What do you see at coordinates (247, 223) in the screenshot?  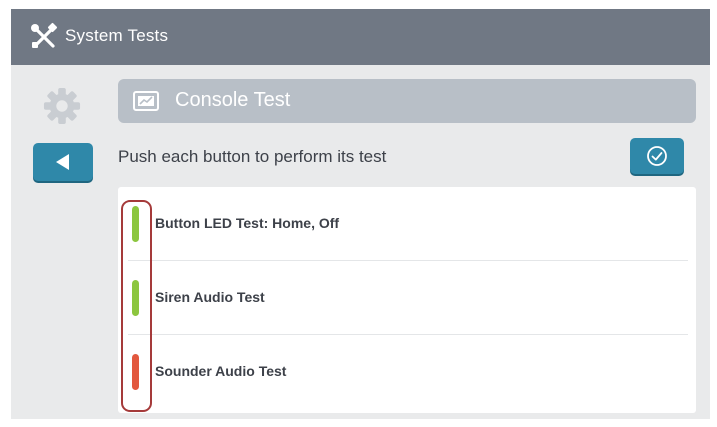 I see `test-label: Button LED Test: Home, Off` at bounding box center [247, 223].